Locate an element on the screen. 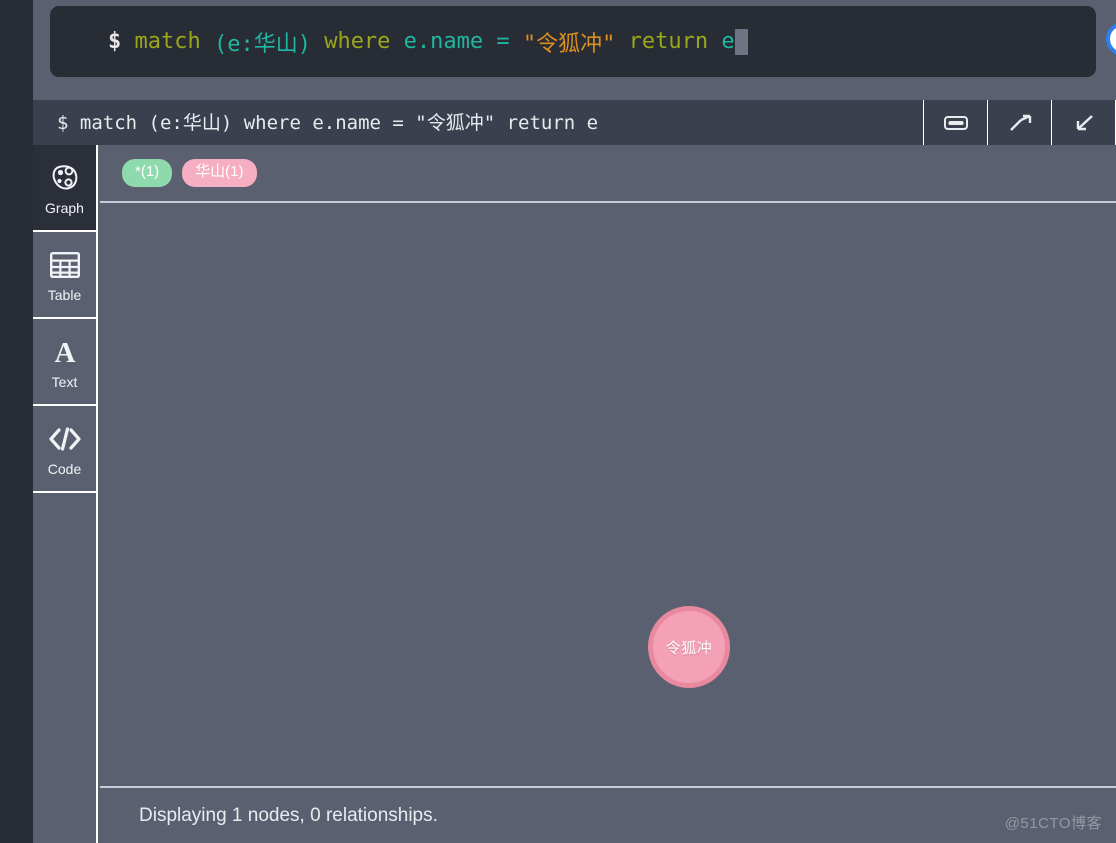 Image resolution: width=1116 pixels, height=843 pixels. command-prompt-token: $ is located at coordinates (115, 41).